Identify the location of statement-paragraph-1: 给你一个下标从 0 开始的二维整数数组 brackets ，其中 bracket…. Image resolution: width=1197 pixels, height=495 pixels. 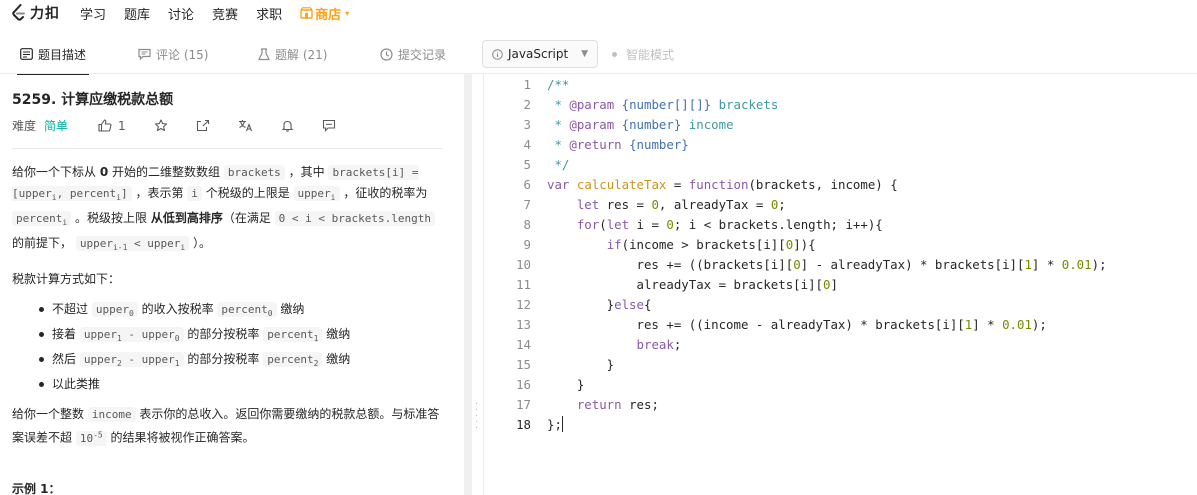
(228, 210).